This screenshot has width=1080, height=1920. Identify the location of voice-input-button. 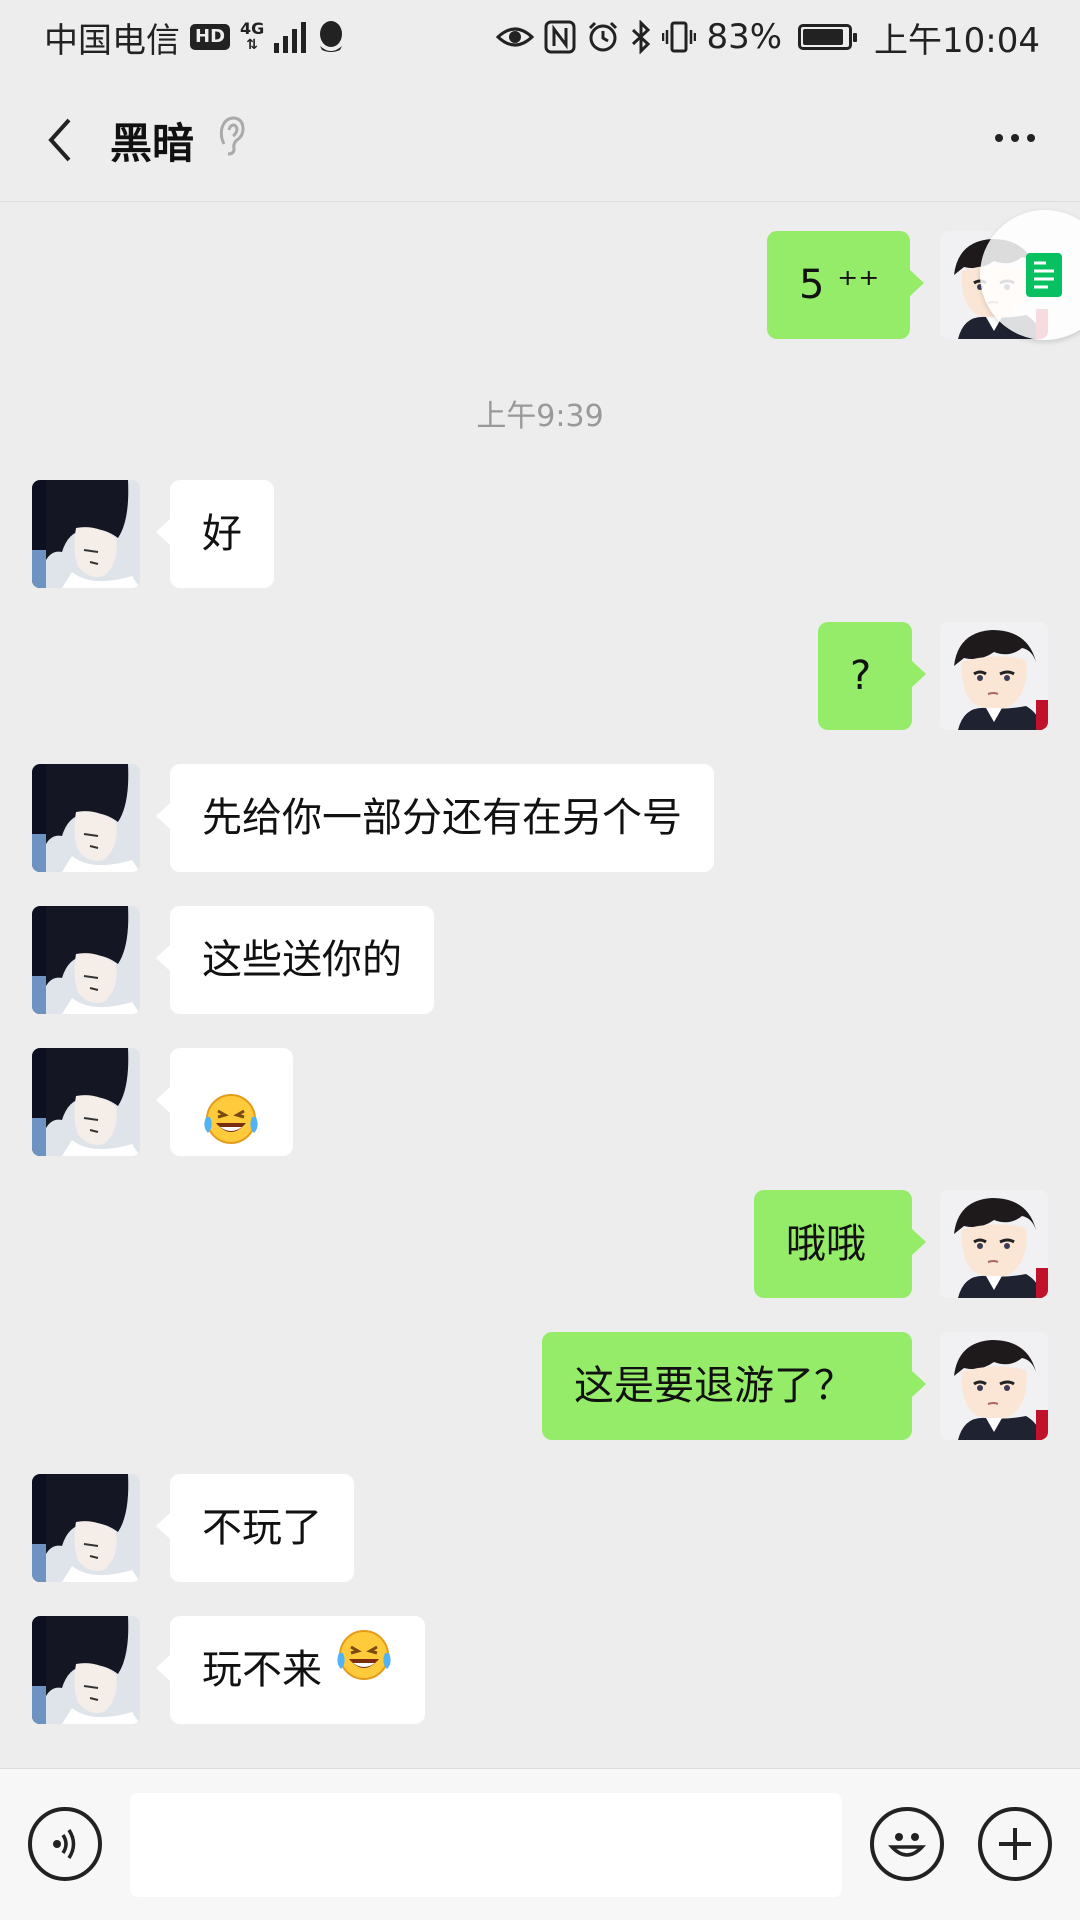
(65, 1844).